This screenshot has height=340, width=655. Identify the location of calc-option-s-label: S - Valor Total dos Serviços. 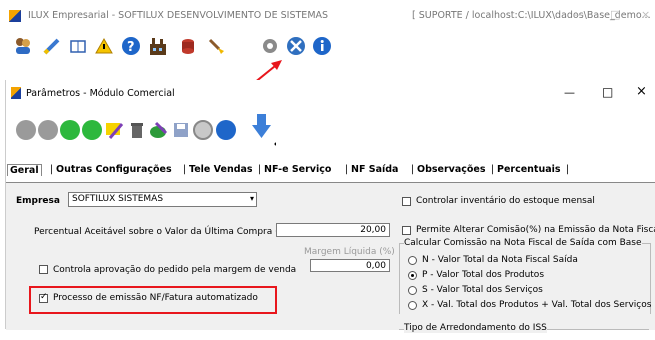
(482, 290).